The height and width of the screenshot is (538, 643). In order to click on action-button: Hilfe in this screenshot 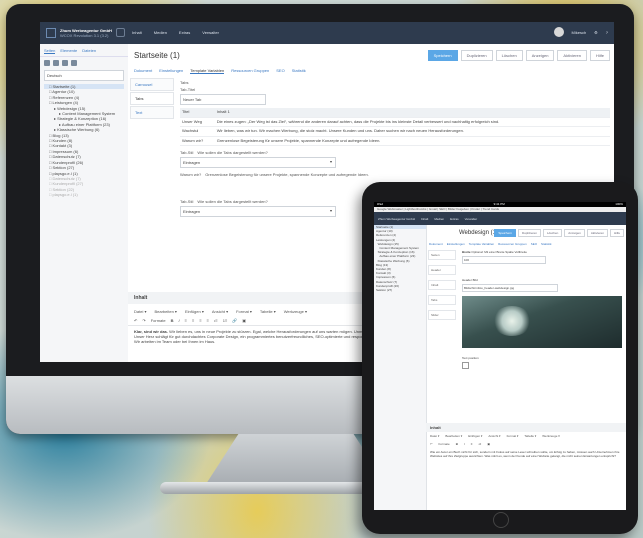, I will do `click(599, 55)`.